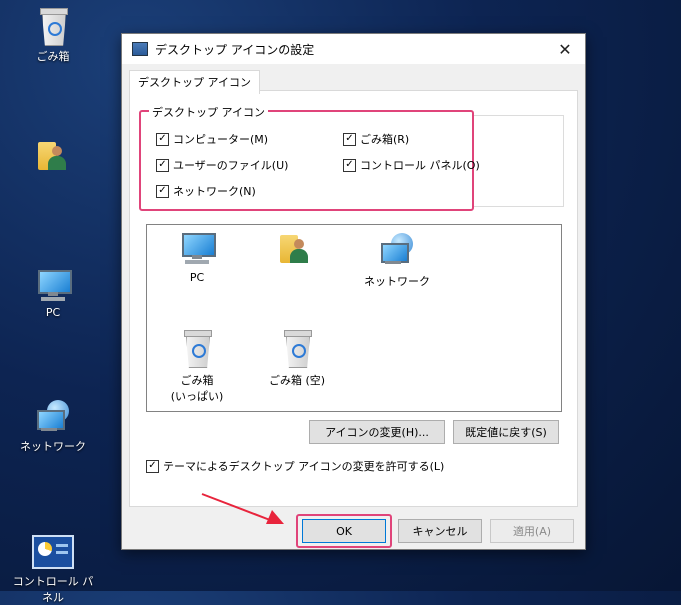 The image size is (681, 605). I want to click on list-item-label-blurred, so click(295, 277).